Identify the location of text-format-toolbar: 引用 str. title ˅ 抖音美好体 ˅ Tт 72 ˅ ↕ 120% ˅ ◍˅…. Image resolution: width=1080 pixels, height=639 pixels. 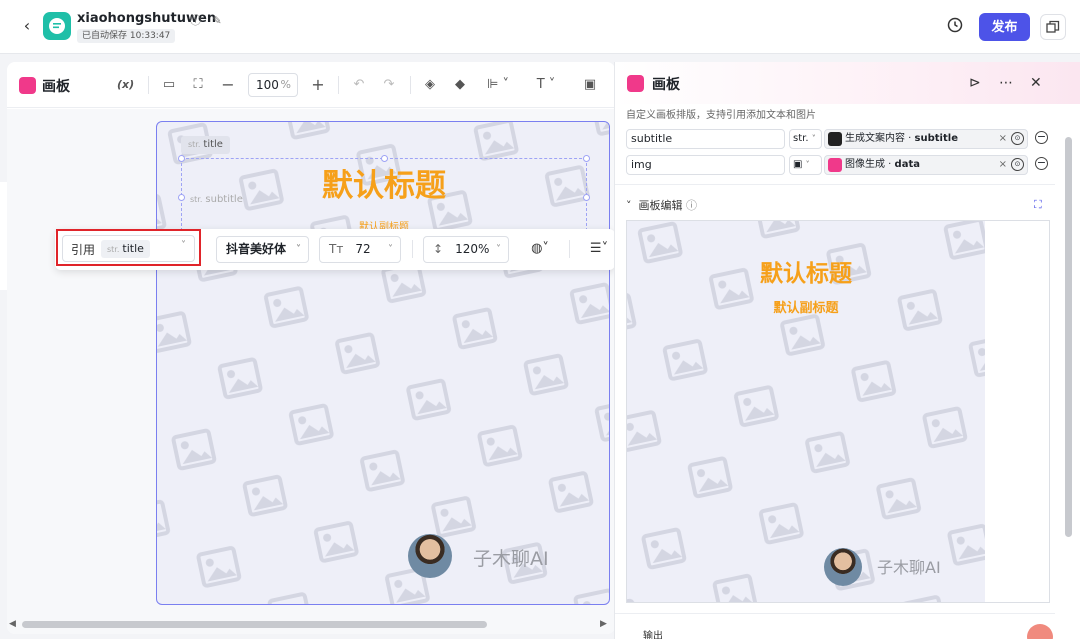
(335, 249).